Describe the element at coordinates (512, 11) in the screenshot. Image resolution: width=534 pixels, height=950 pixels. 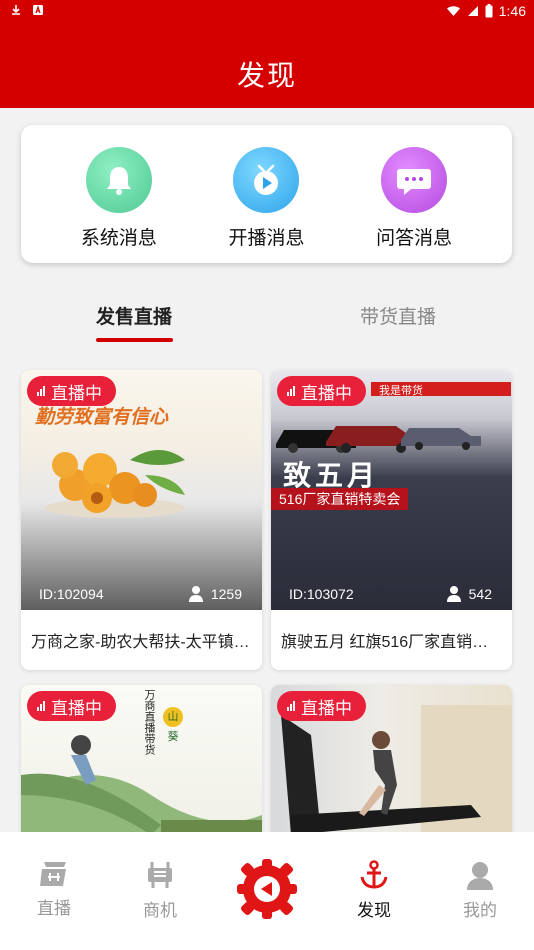
I see `clock: 1:46` at that location.